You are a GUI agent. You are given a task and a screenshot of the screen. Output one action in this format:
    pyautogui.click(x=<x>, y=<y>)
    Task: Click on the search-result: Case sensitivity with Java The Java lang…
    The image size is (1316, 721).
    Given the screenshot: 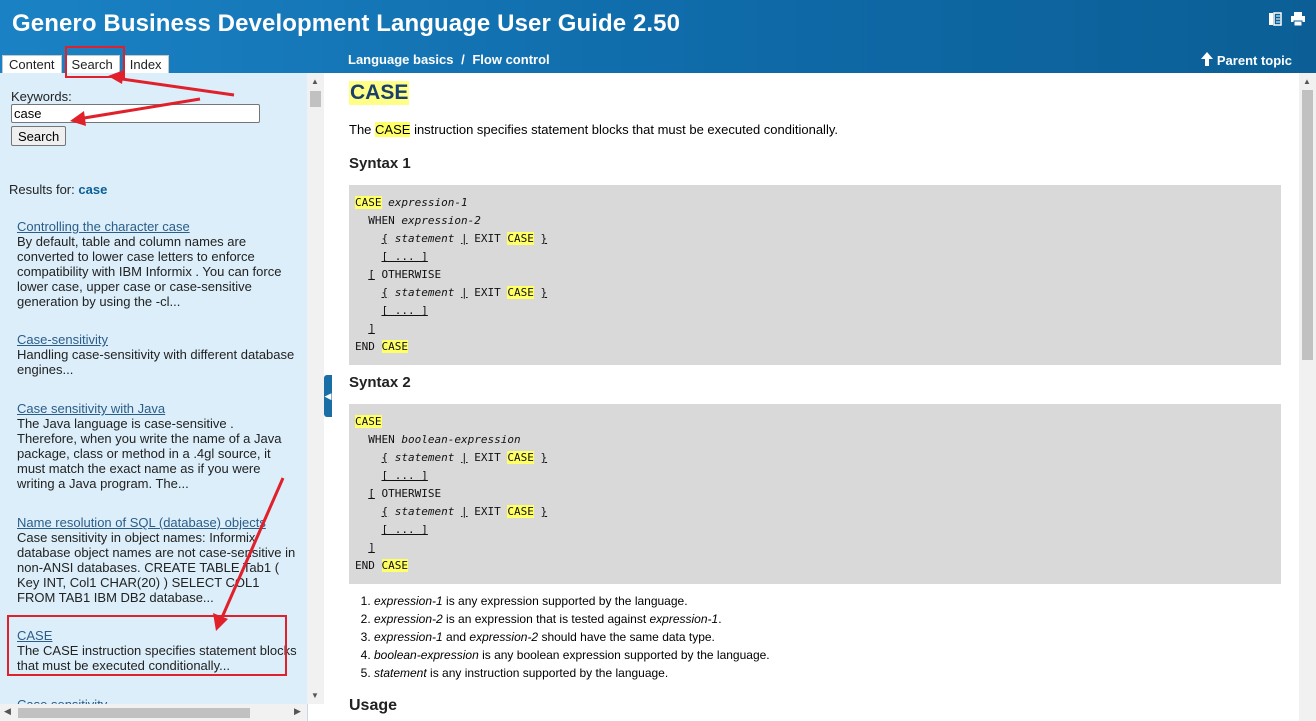 What is the action you would take?
    pyautogui.click(x=157, y=446)
    